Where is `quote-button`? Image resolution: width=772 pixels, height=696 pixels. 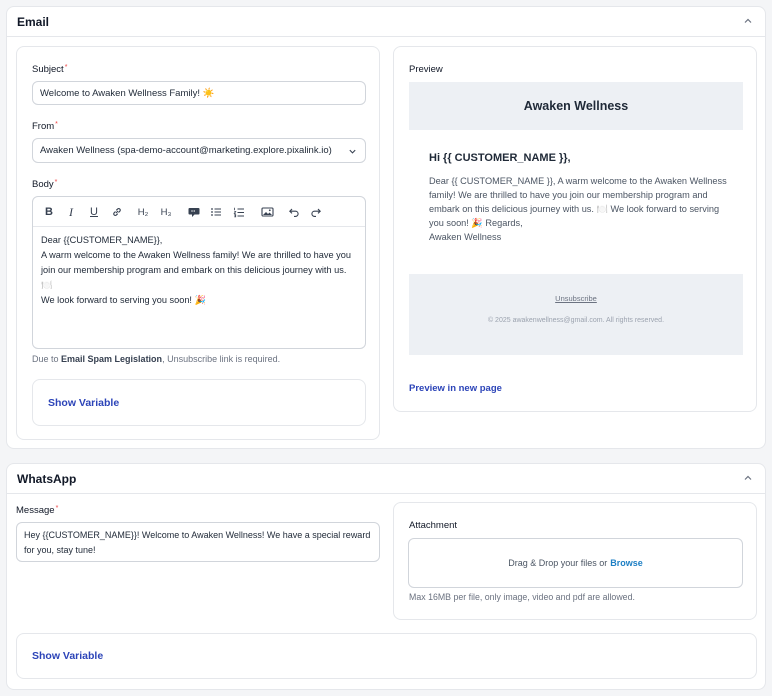
quote-button is located at coordinates (194, 212).